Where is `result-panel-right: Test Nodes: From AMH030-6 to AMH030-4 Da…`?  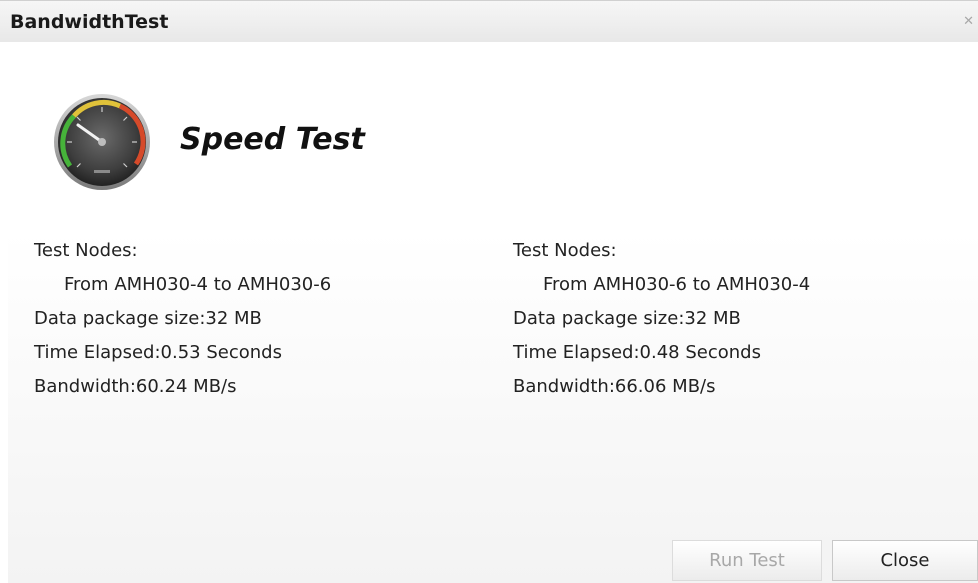
result-panel-right: Test Nodes: From AMH030-6 to AMH030-4 Da… is located at coordinates (661, 319).